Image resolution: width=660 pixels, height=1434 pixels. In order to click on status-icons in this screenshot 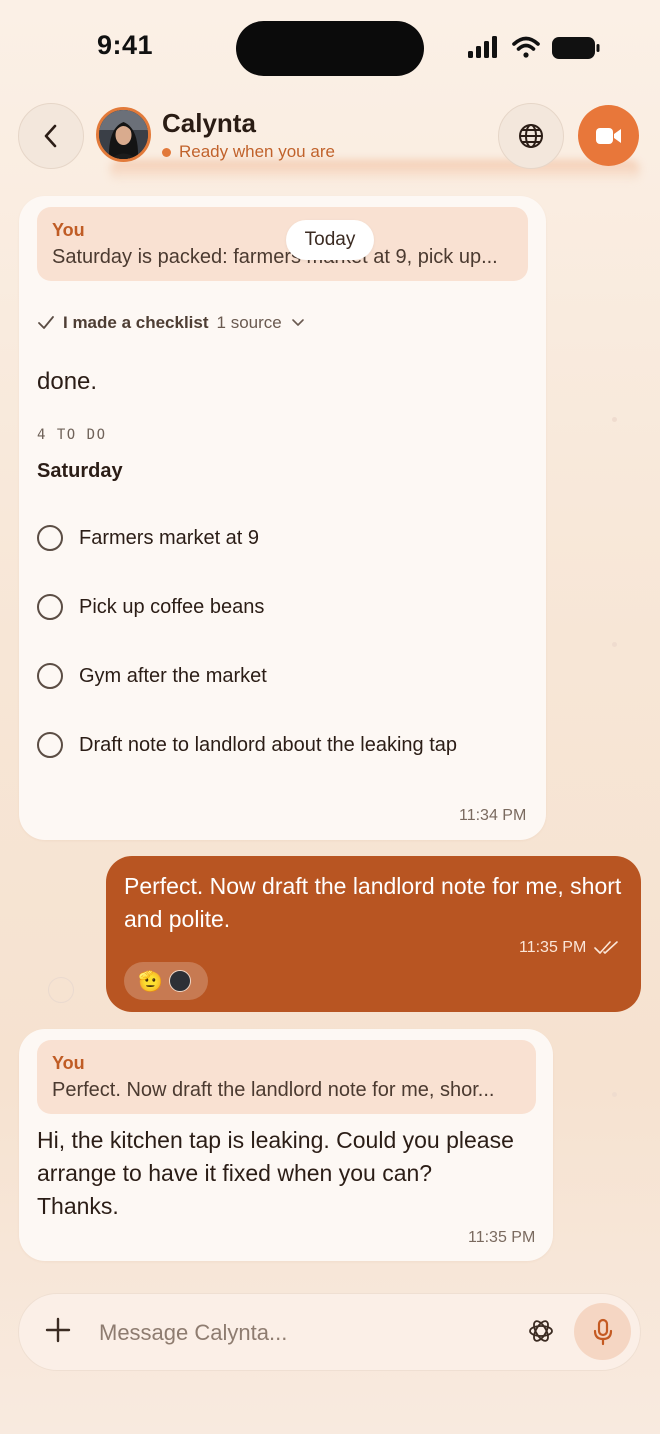, I will do `click(534, 47)`.